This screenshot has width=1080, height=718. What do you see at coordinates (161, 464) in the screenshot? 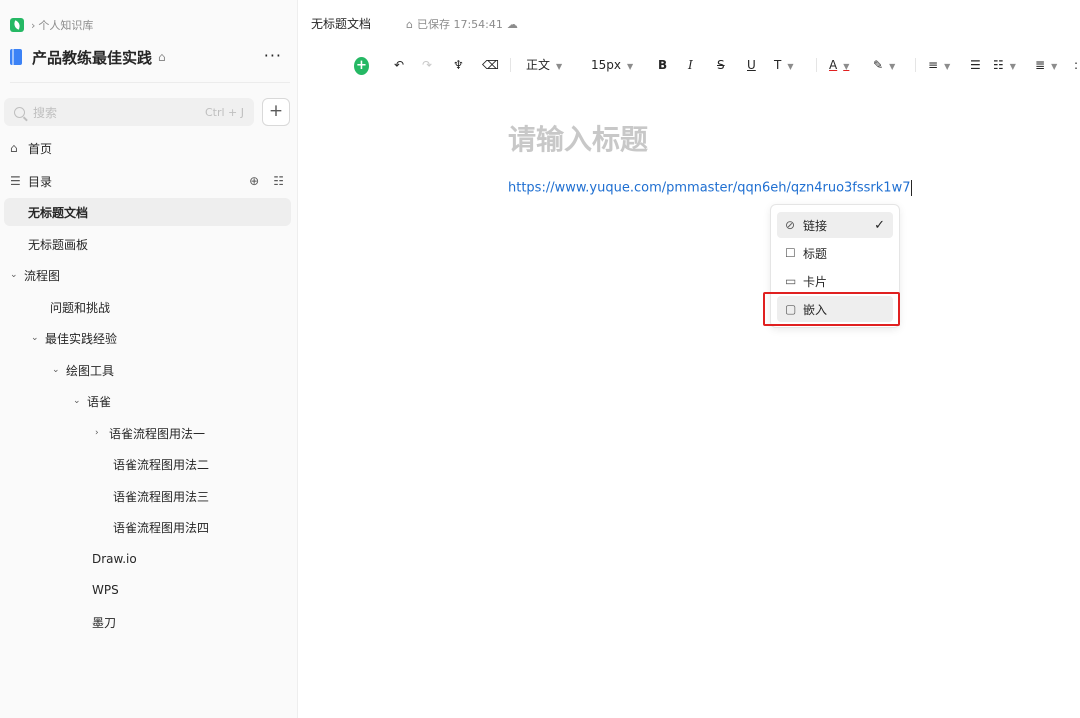
I see `tree-item-label: 语雀流程图用法二` at bounding box center [161, 464].